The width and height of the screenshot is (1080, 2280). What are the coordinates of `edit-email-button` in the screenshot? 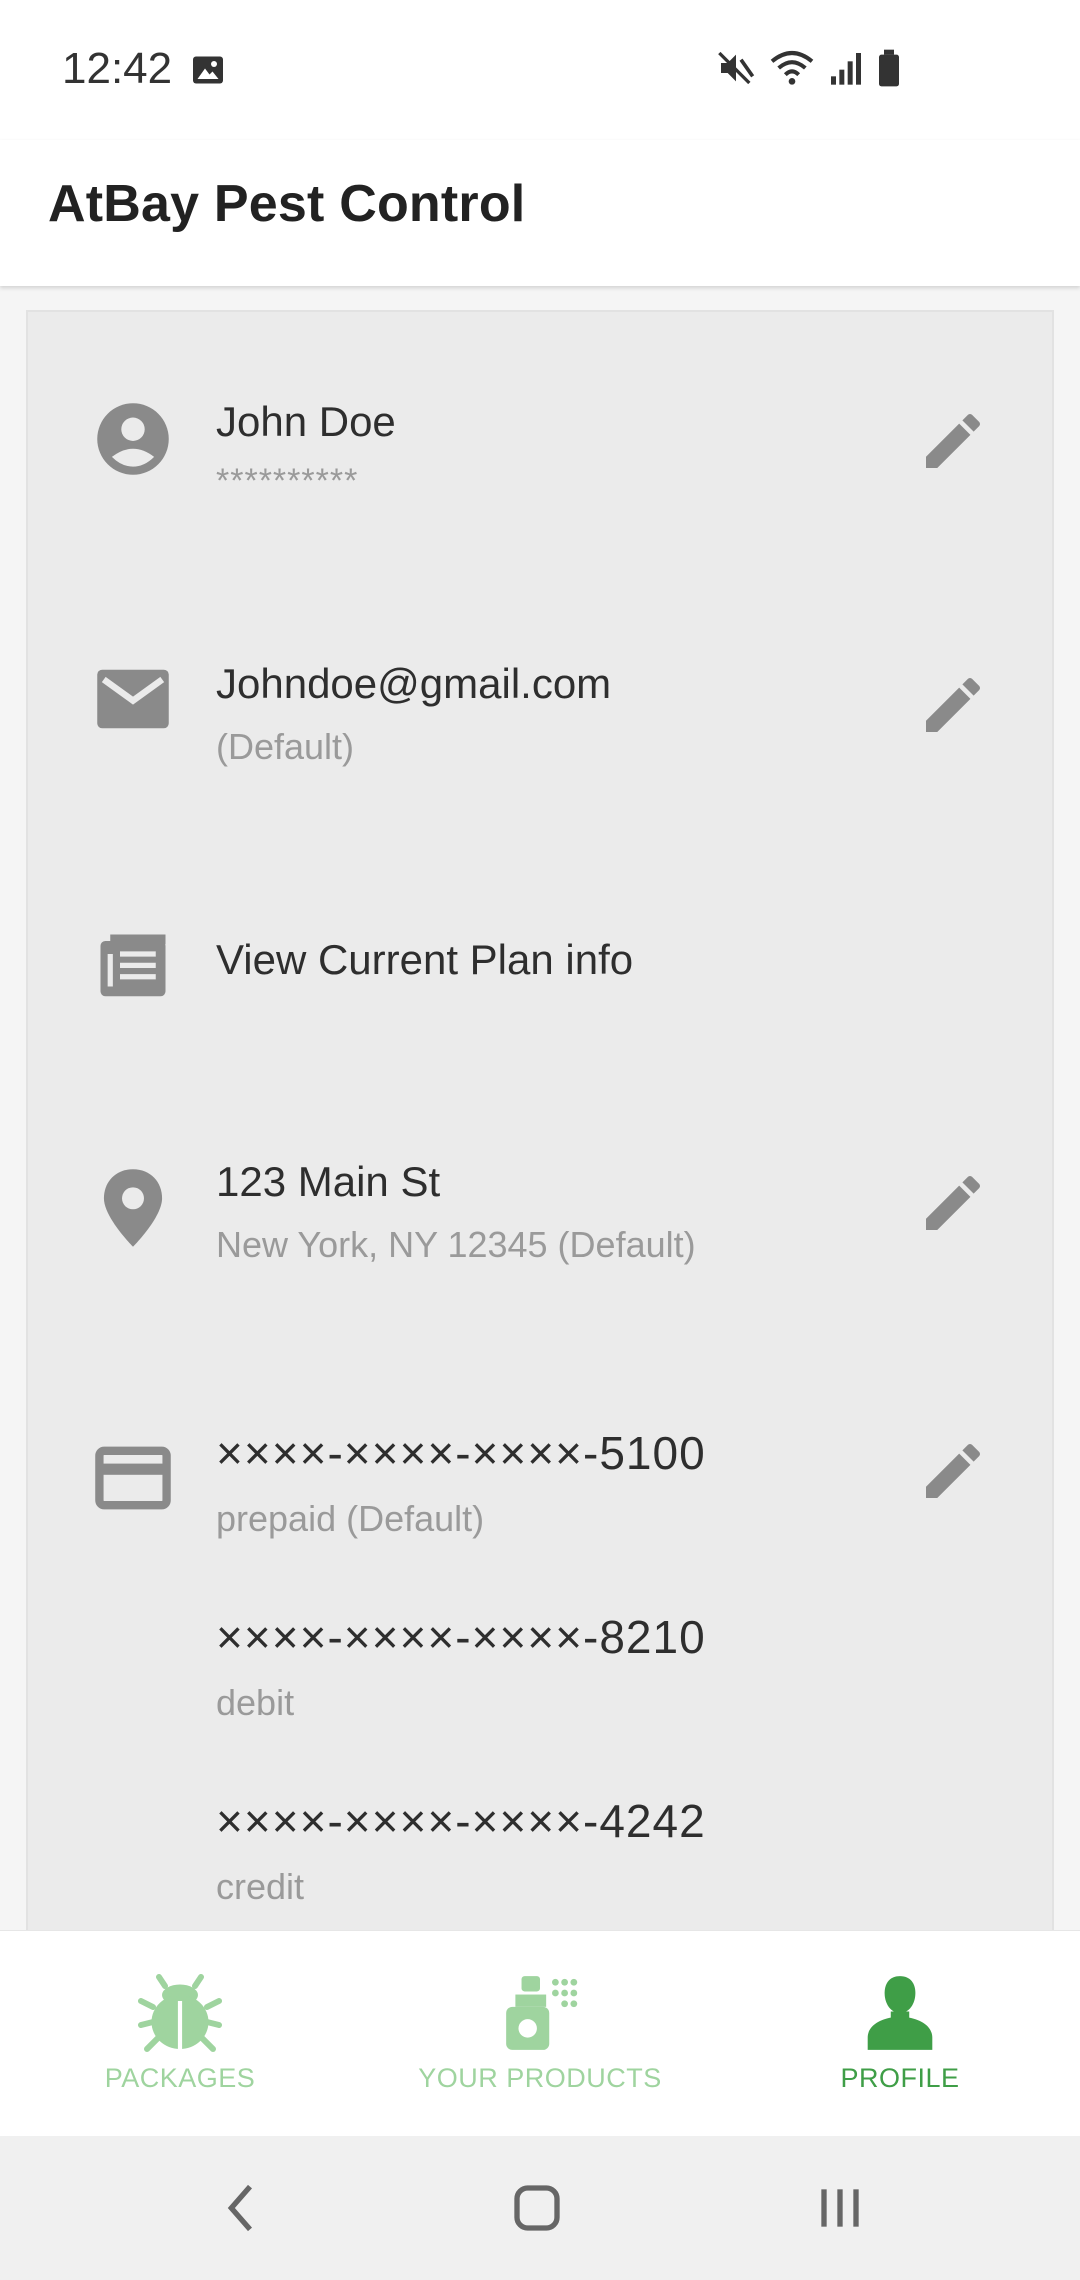 It's located at (953, 705).